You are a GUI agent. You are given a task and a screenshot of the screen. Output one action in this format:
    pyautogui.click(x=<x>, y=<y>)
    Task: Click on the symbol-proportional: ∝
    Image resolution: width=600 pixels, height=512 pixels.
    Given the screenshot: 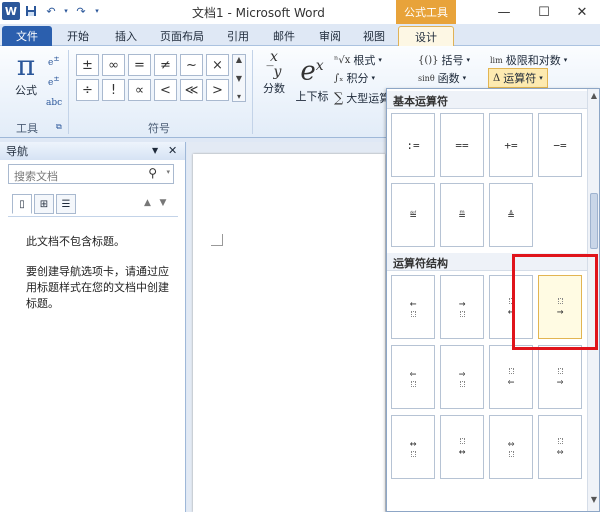 What is the action you would take?
    pyautogui.click(x=139, y=90)
    